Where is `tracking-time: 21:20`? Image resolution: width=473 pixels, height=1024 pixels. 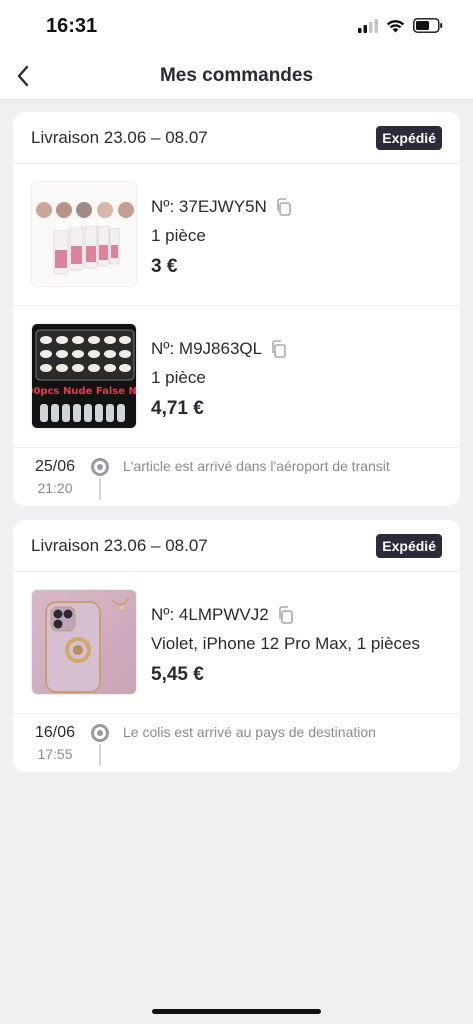 tracking-time: 21:20 is located at coordinates (55, 488).